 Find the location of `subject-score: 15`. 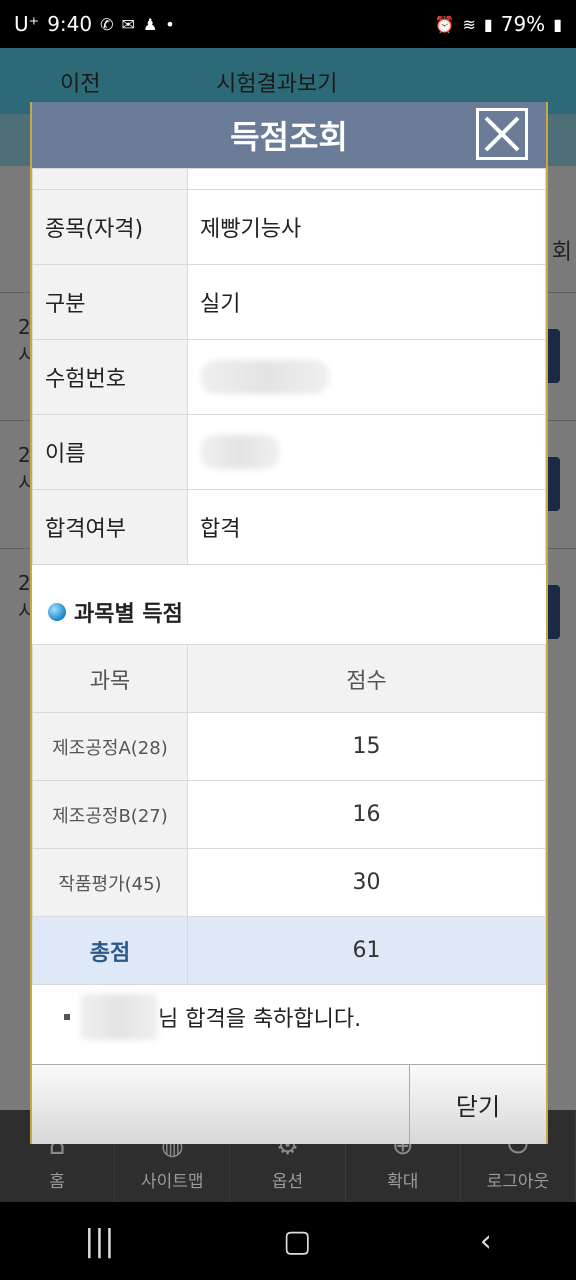

subject-score: 15 is located at coordinates (366, 746).